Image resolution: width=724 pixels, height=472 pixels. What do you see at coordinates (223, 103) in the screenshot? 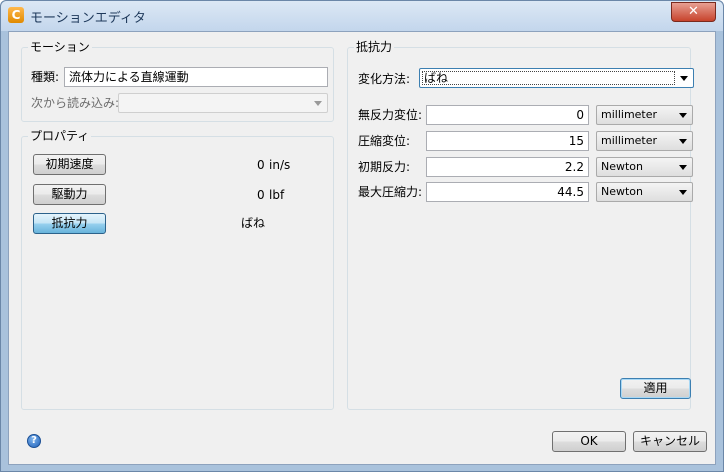
I see `load-from-dropdown` at bounding box center [223, 103].